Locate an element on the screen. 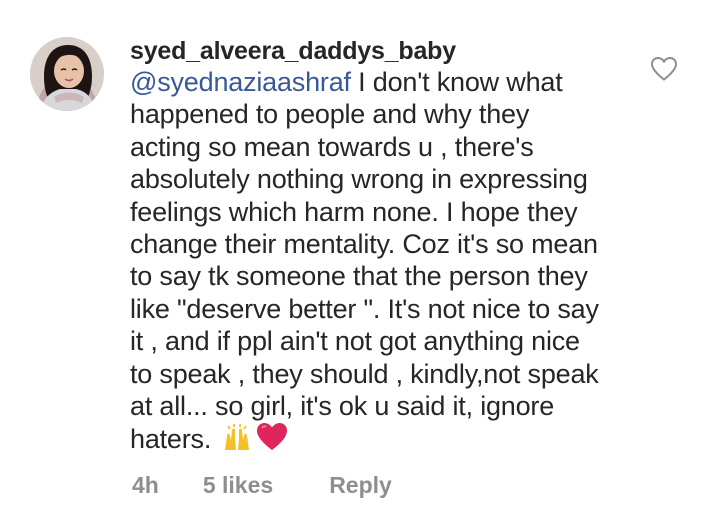 The image size is (712, 529). comment-line: change their mentality. Coz it's so mean is located at coordinates (364, 244).